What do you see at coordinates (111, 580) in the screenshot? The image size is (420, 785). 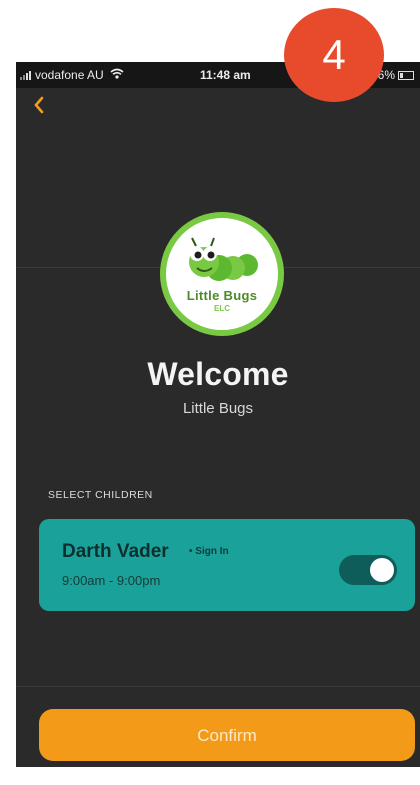 I see `child-session-time: 9:00am - 9:00pm` at bounding box center [111, 580].